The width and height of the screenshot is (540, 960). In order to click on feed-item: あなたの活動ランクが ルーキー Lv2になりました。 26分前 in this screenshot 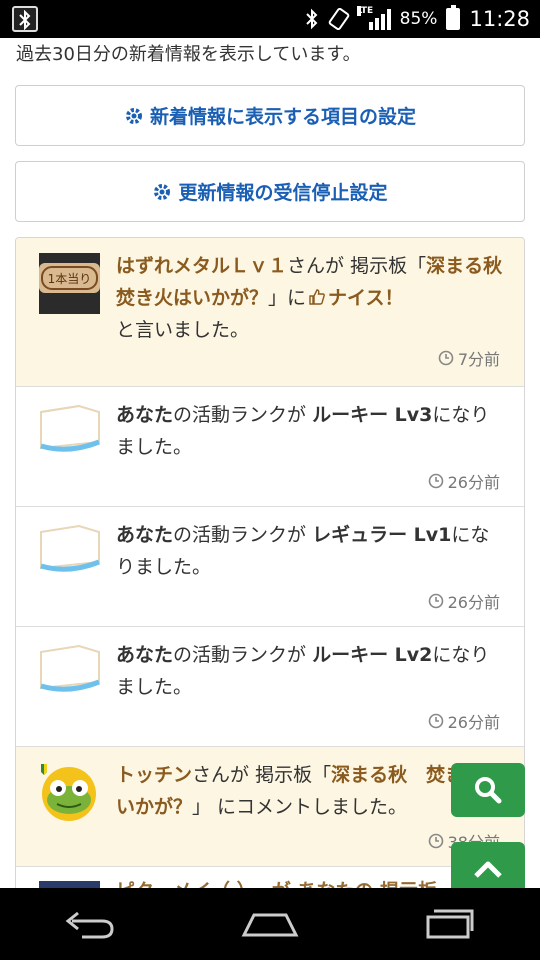, I will do `click(270, 687)`.